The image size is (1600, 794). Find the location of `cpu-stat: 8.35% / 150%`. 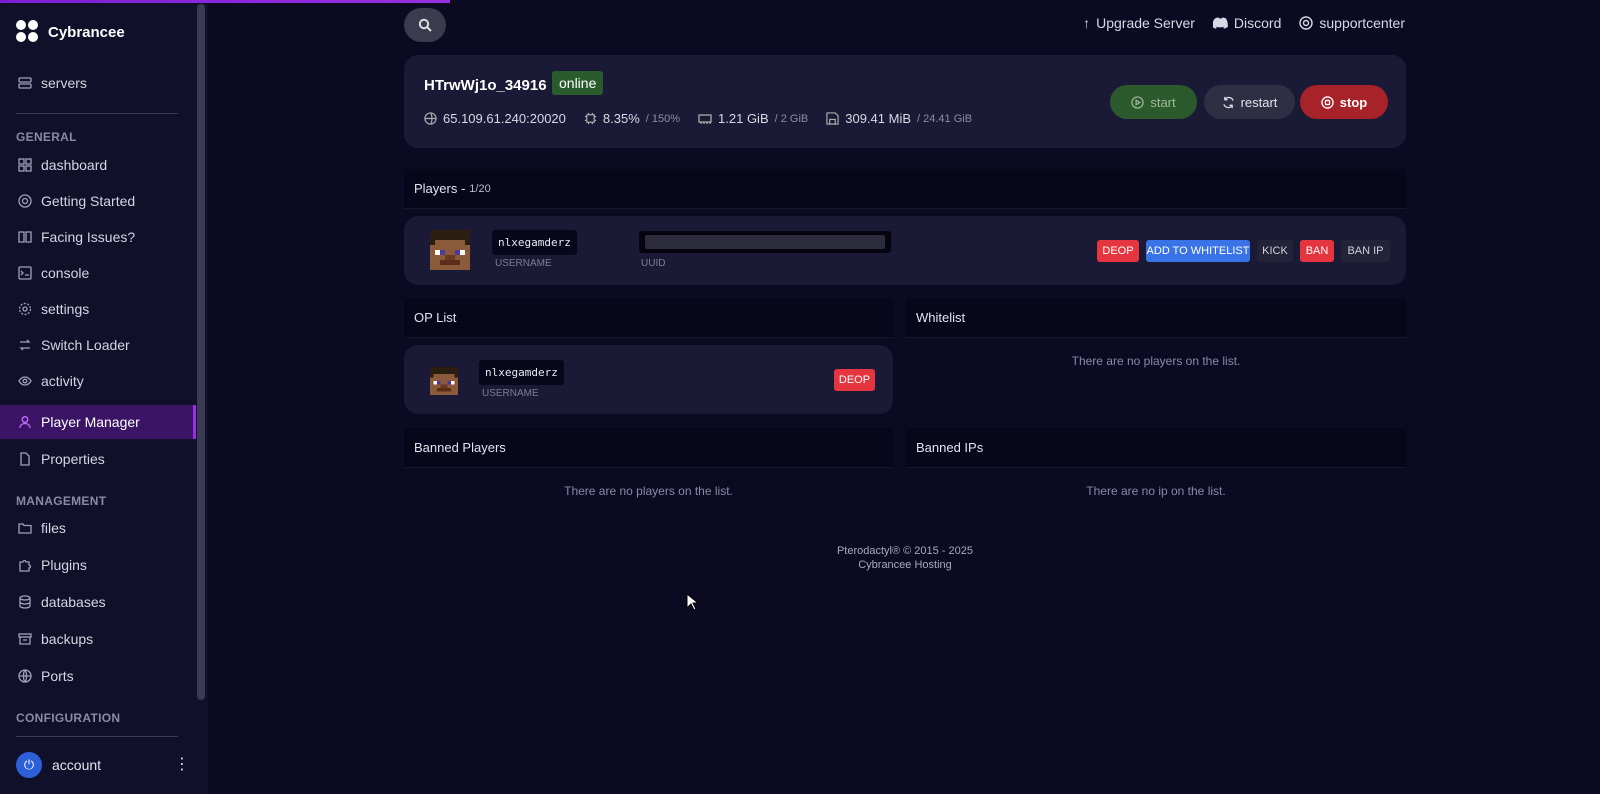

cpu-stat: 8.35% / 150% is located at coordinates (632, 118).